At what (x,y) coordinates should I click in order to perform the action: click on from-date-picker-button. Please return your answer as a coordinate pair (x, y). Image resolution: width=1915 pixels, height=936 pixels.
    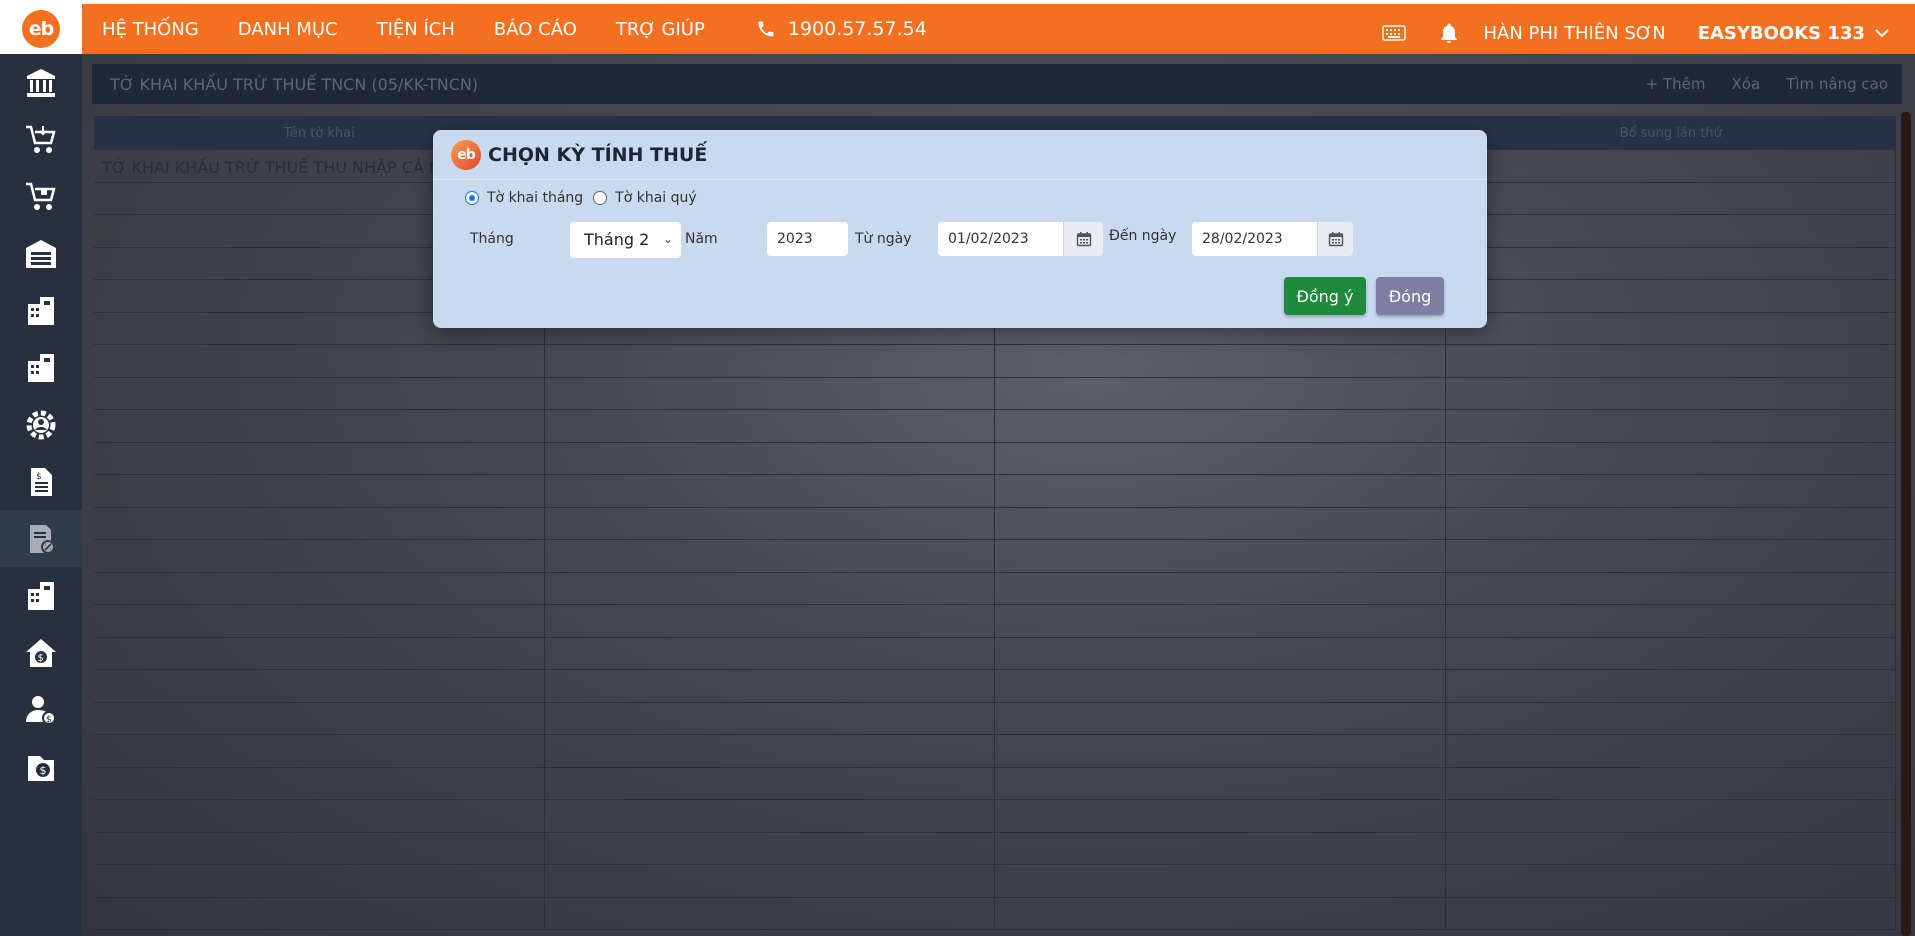
    Looking at the image, I should click on (1083, 239).